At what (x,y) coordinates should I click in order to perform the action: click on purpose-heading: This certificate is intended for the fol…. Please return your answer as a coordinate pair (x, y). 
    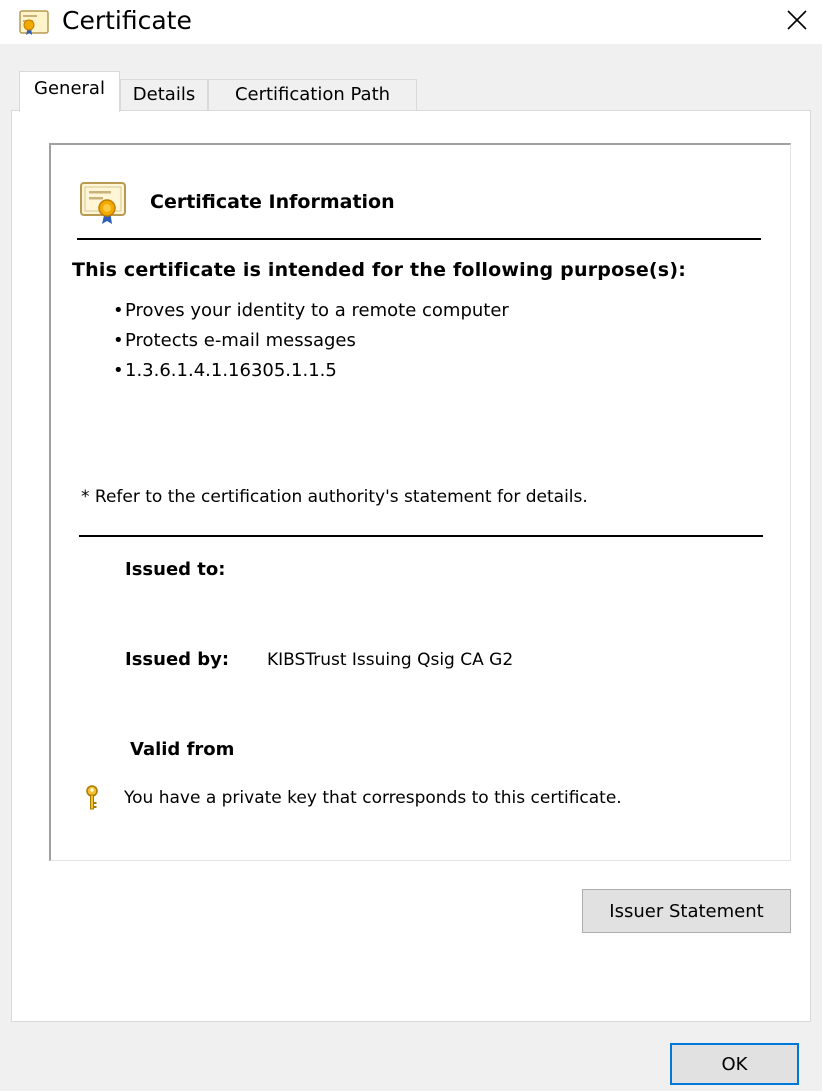
    Looking at the image, I should click on (379, 270).